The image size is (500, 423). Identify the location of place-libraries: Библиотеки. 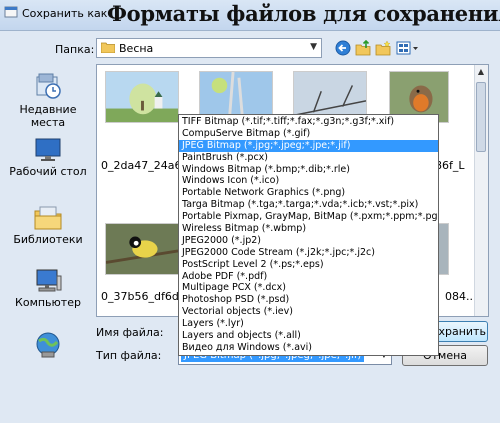
(48, 224).